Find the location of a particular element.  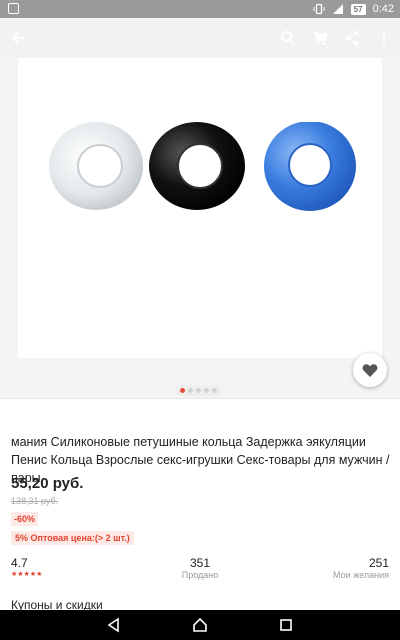

nav-recents-icon is located at coordinates (286, 625).